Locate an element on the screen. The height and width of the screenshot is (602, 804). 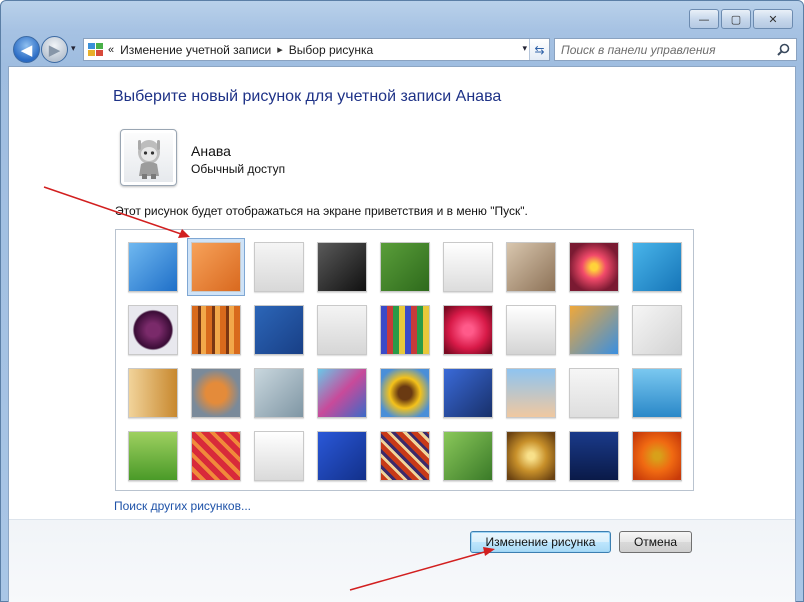
search-box is located at coordinates (675, 49).